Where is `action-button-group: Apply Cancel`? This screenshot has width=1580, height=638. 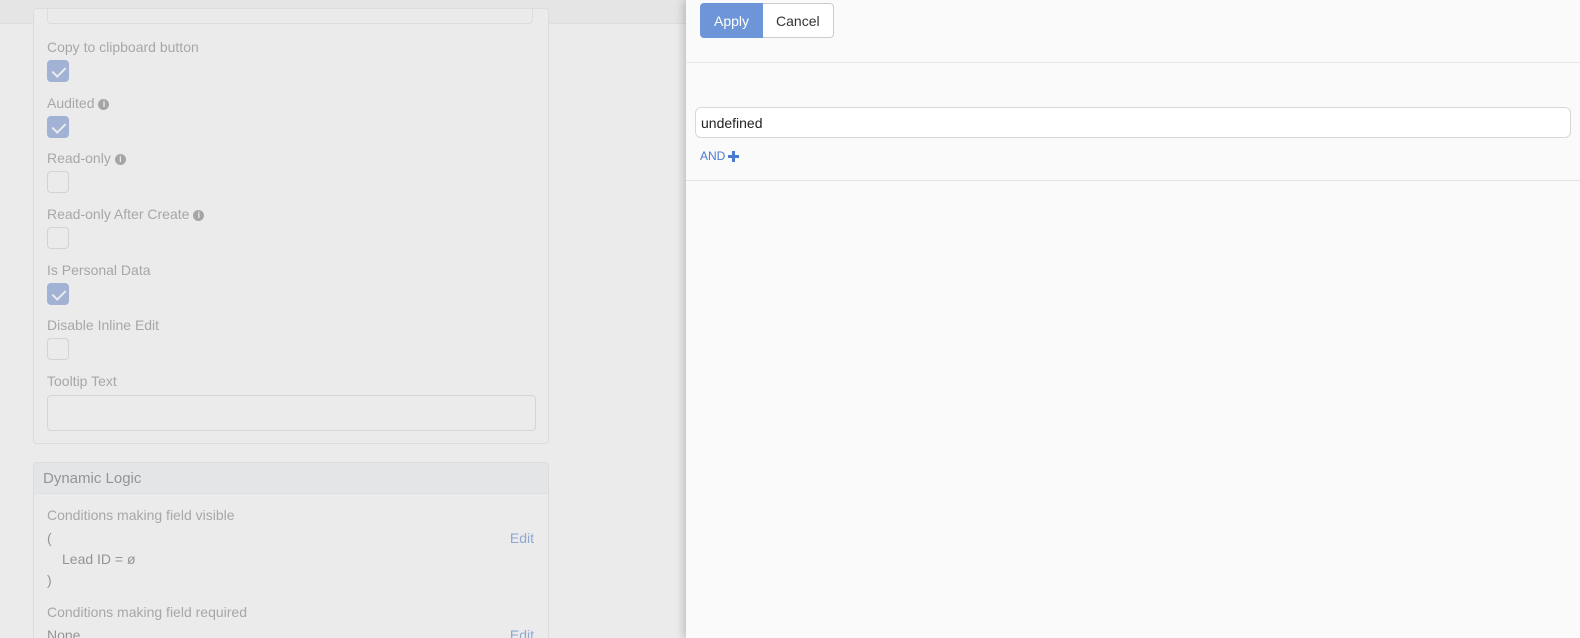 action-button-group: Apply Cancel is located at coordinates (767, 20).